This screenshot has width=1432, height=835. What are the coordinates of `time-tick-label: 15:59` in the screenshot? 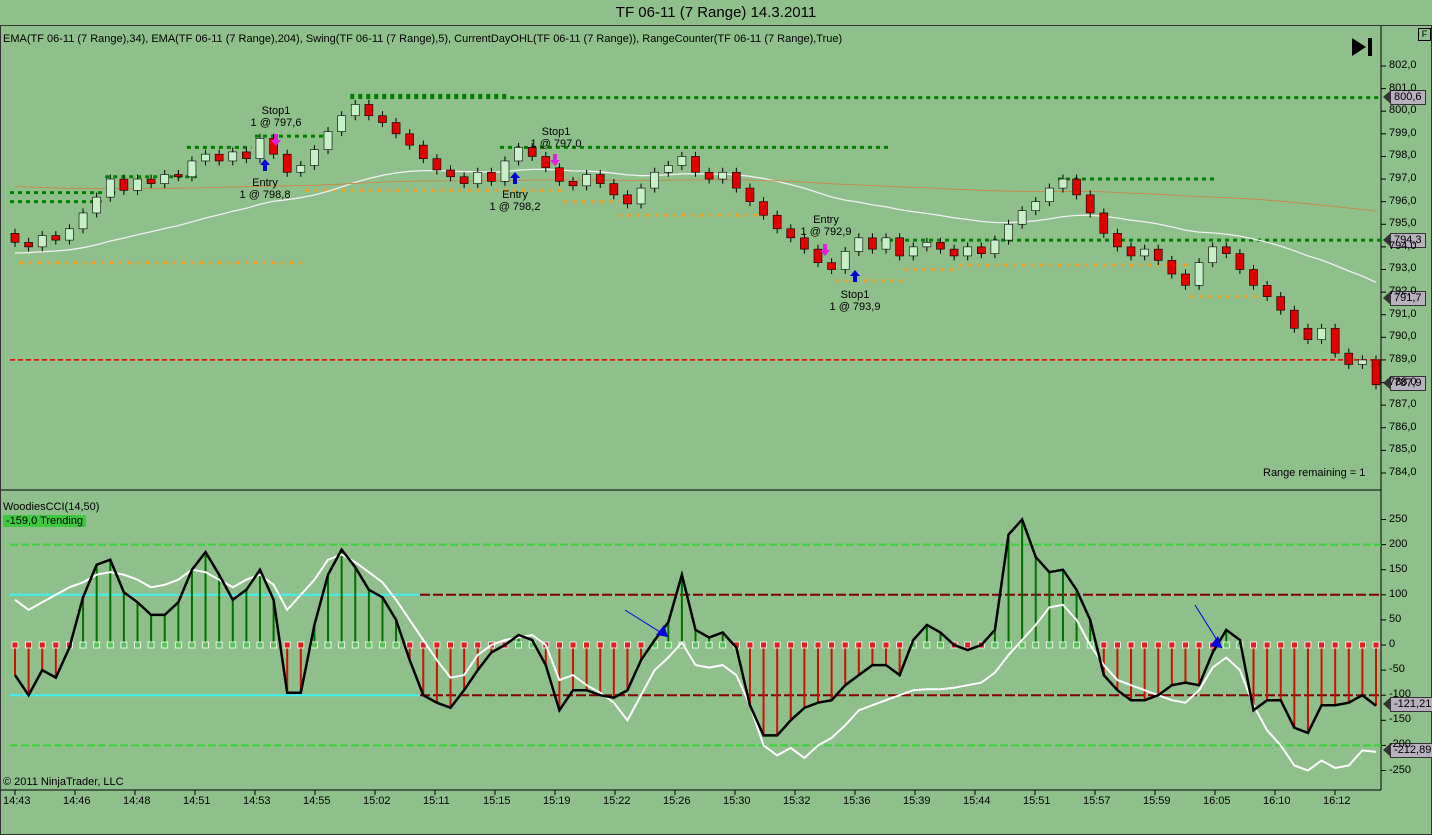 It's located at (1157, 801).